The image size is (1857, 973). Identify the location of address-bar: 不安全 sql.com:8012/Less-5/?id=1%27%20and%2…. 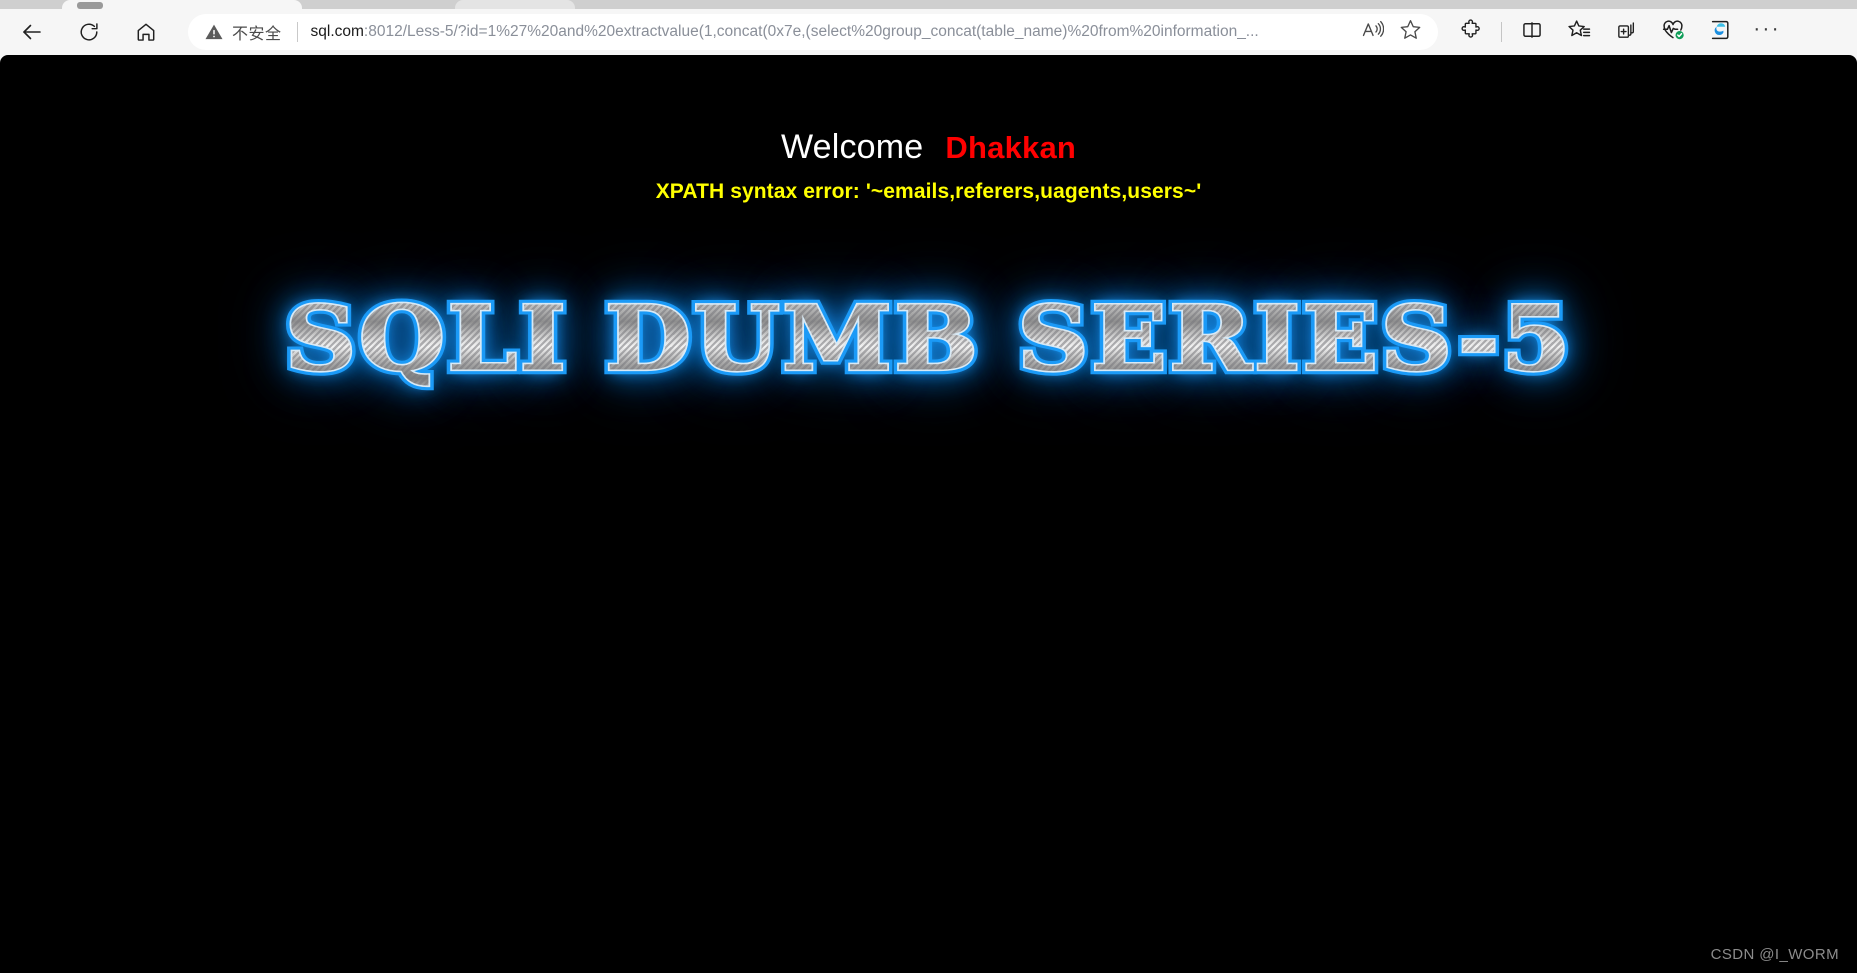
(813, 32).